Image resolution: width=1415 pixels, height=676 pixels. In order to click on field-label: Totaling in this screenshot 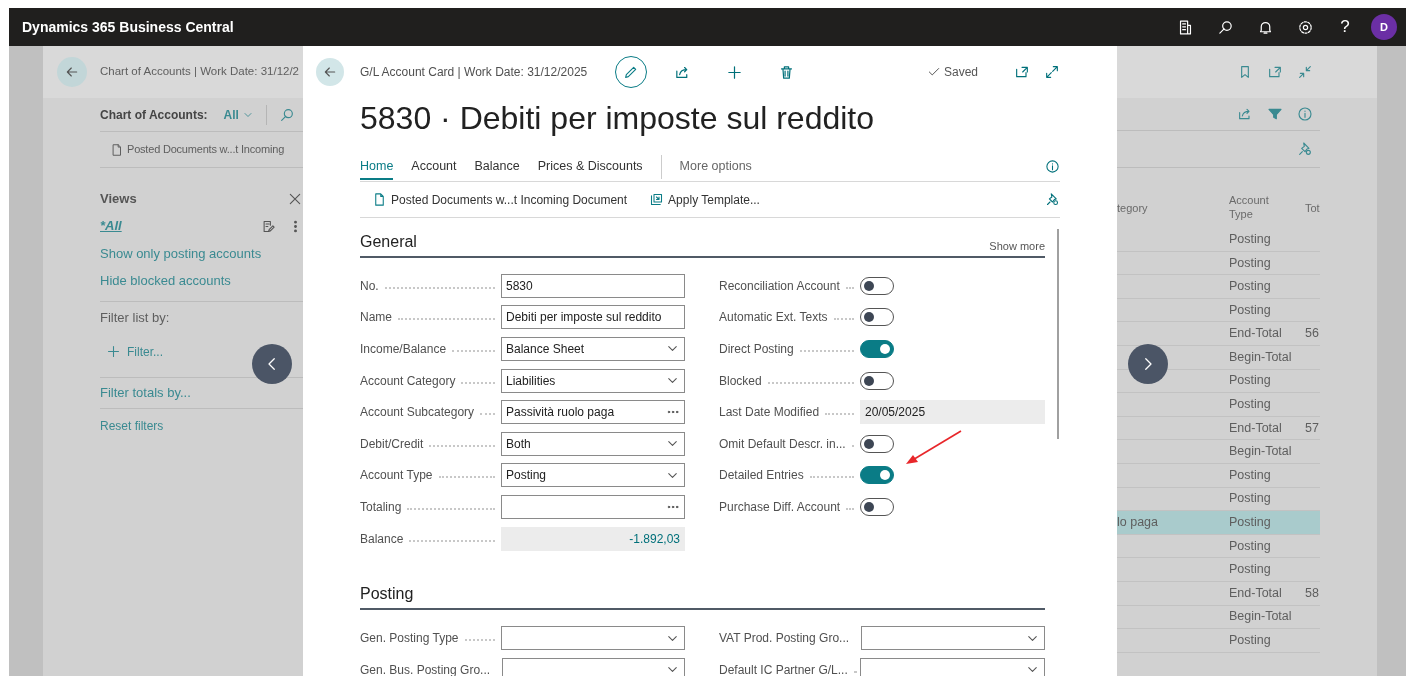, I will do `click(381, 507)`.